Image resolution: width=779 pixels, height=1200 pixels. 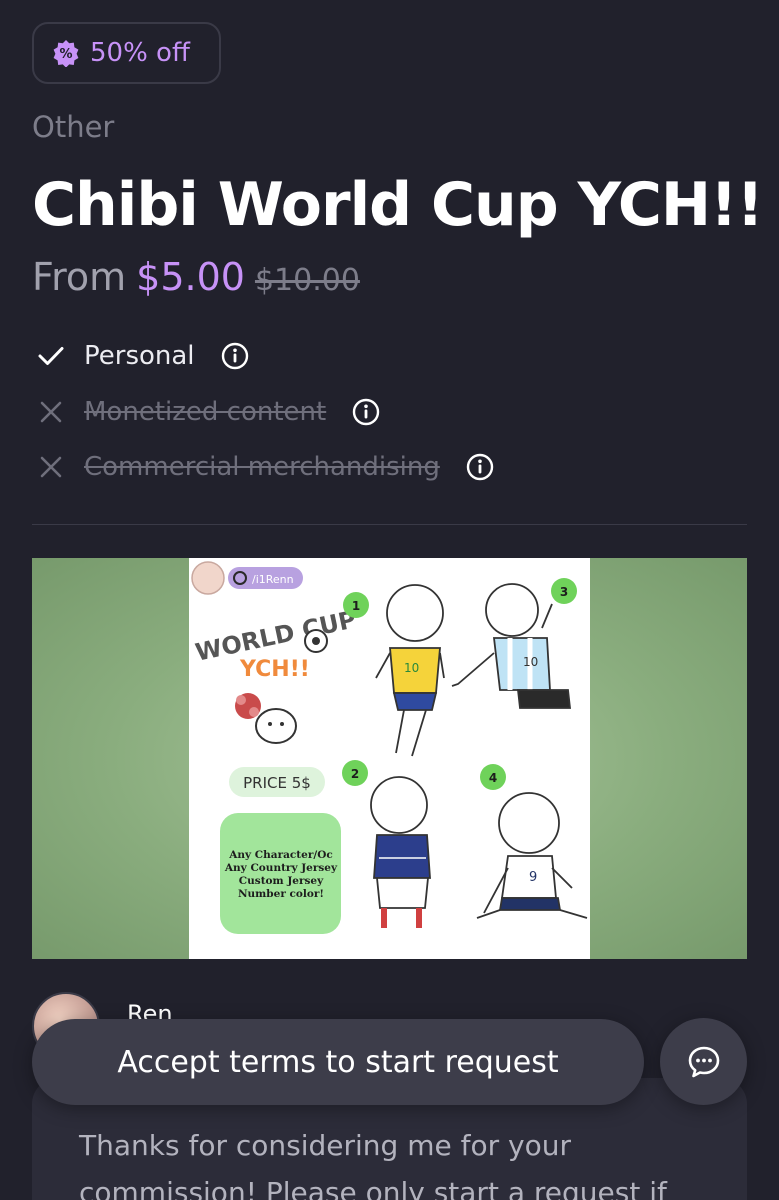 I want to click on discount-badge: % 50% off, so click(x=126, y=53).